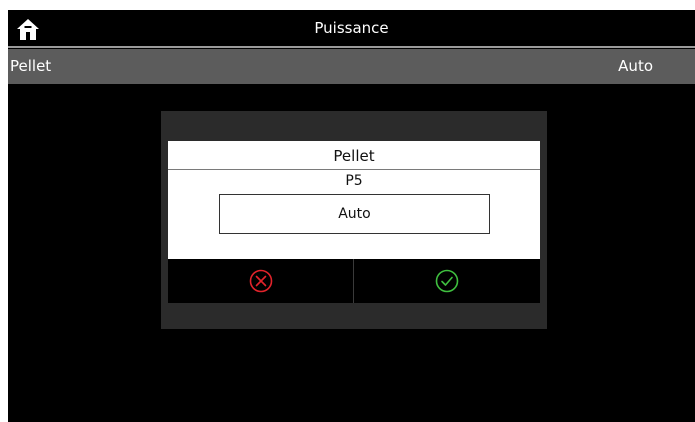 This screenshot has width=695, height=422. I want to click on dialog-body: P5 Auto, so click(354, 214).